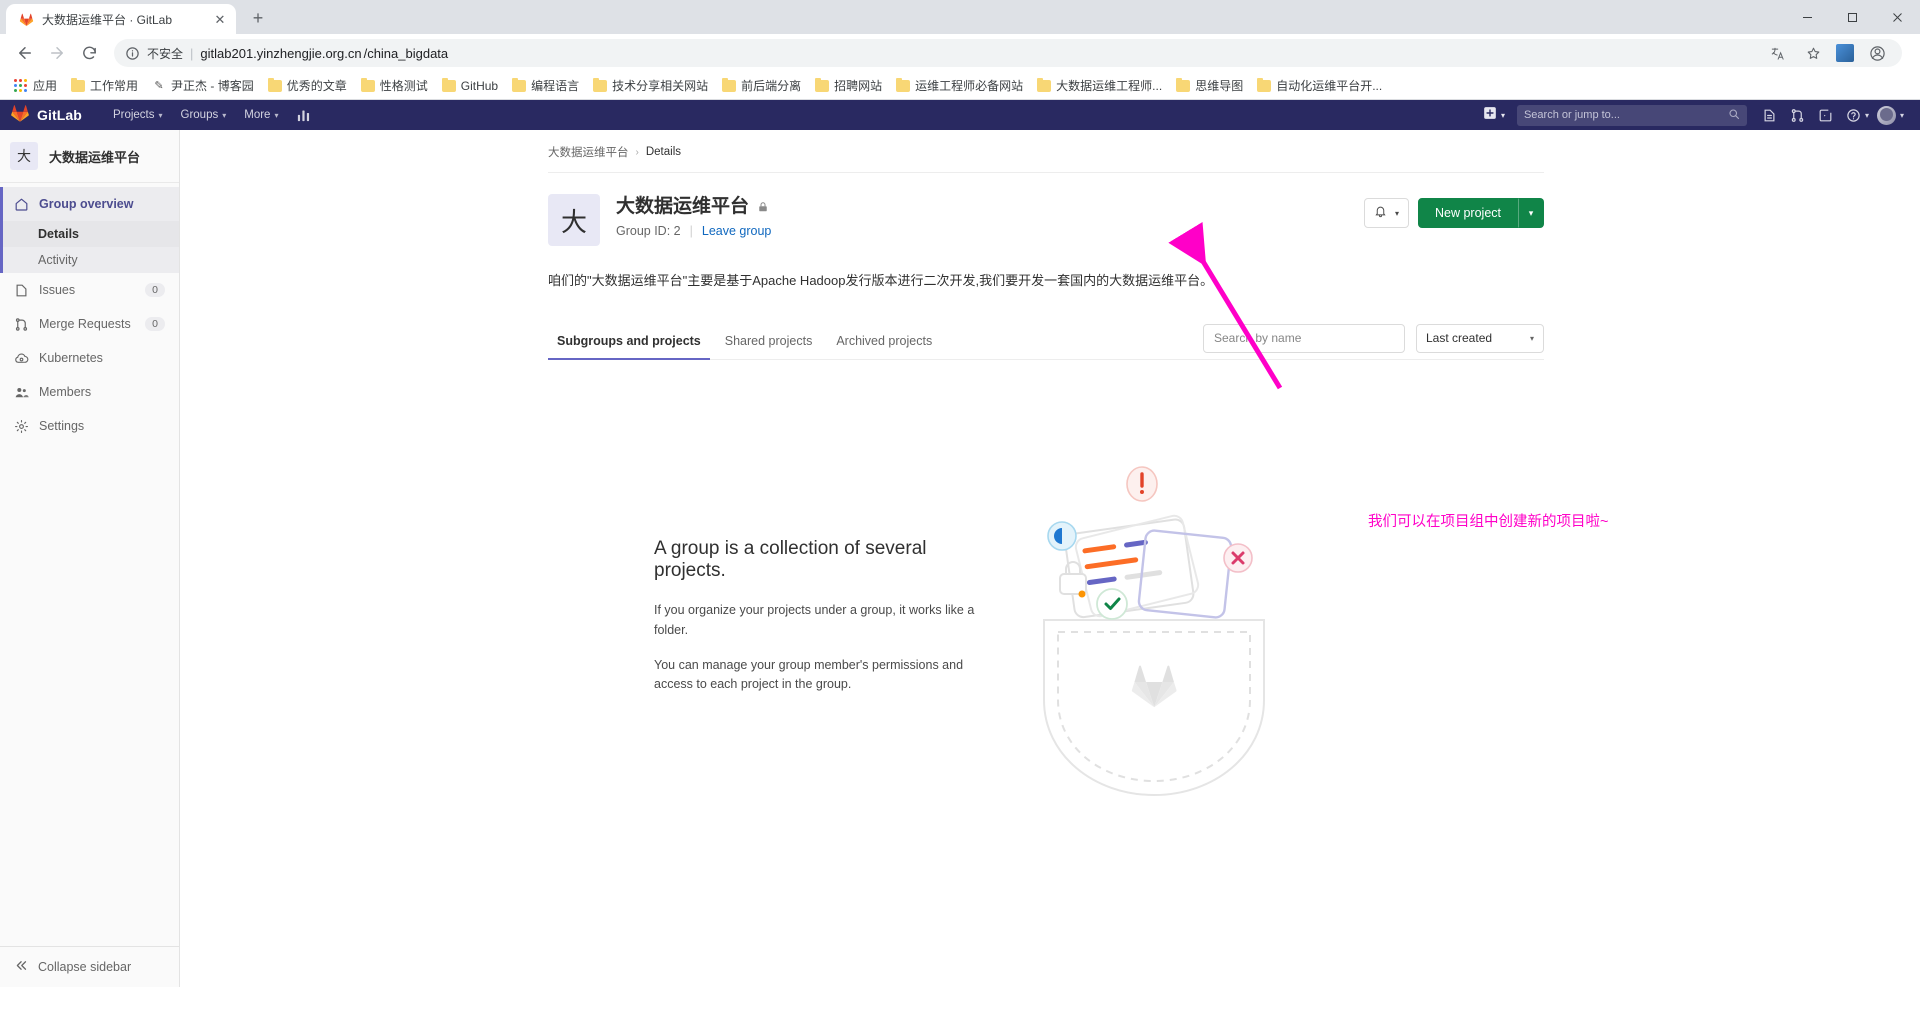  Describe the element at coordinates (629, 343) in the screenshot. I see `tab-subgroups-and-projects: Subgroups and projects` at that location.